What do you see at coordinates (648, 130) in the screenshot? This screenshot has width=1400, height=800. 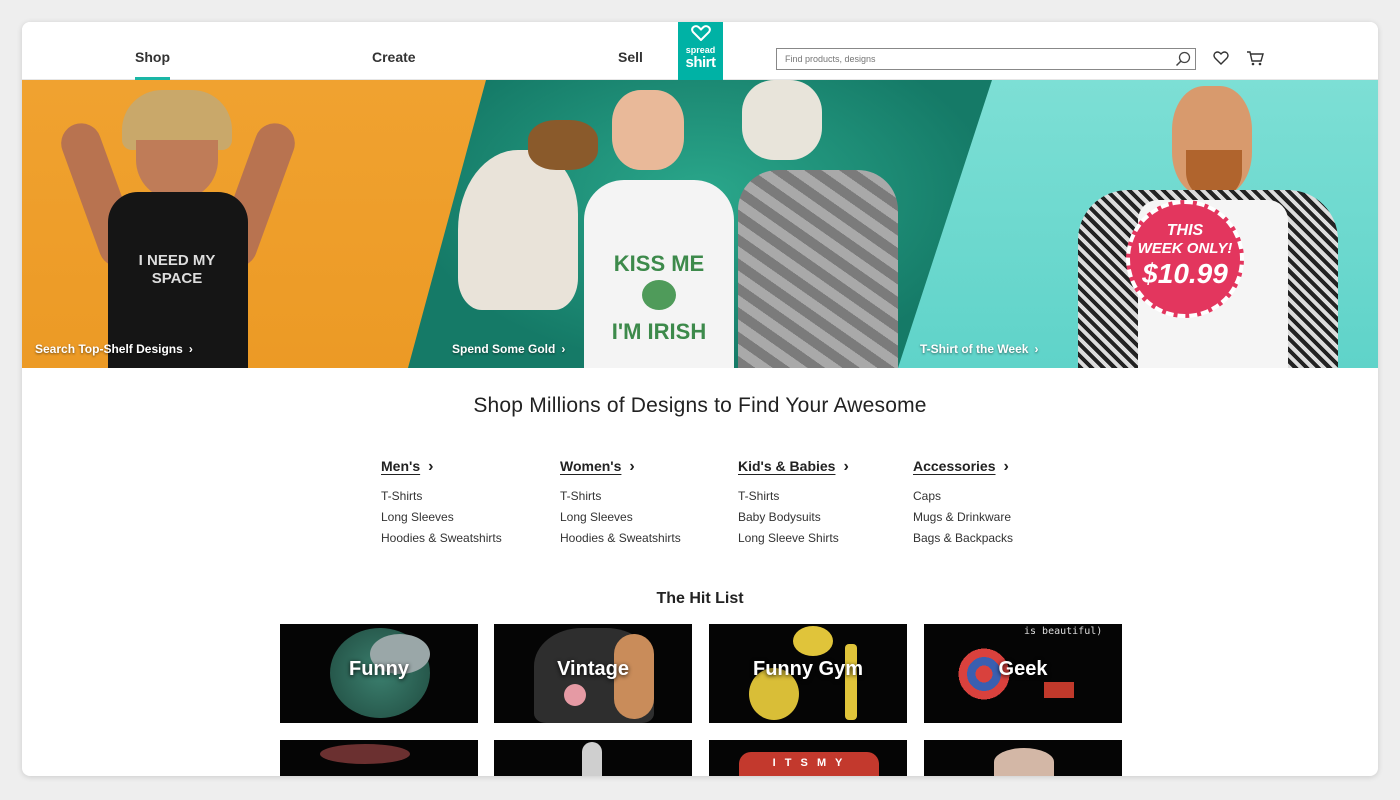 I see `man-face` at bounding box center [648, 130].